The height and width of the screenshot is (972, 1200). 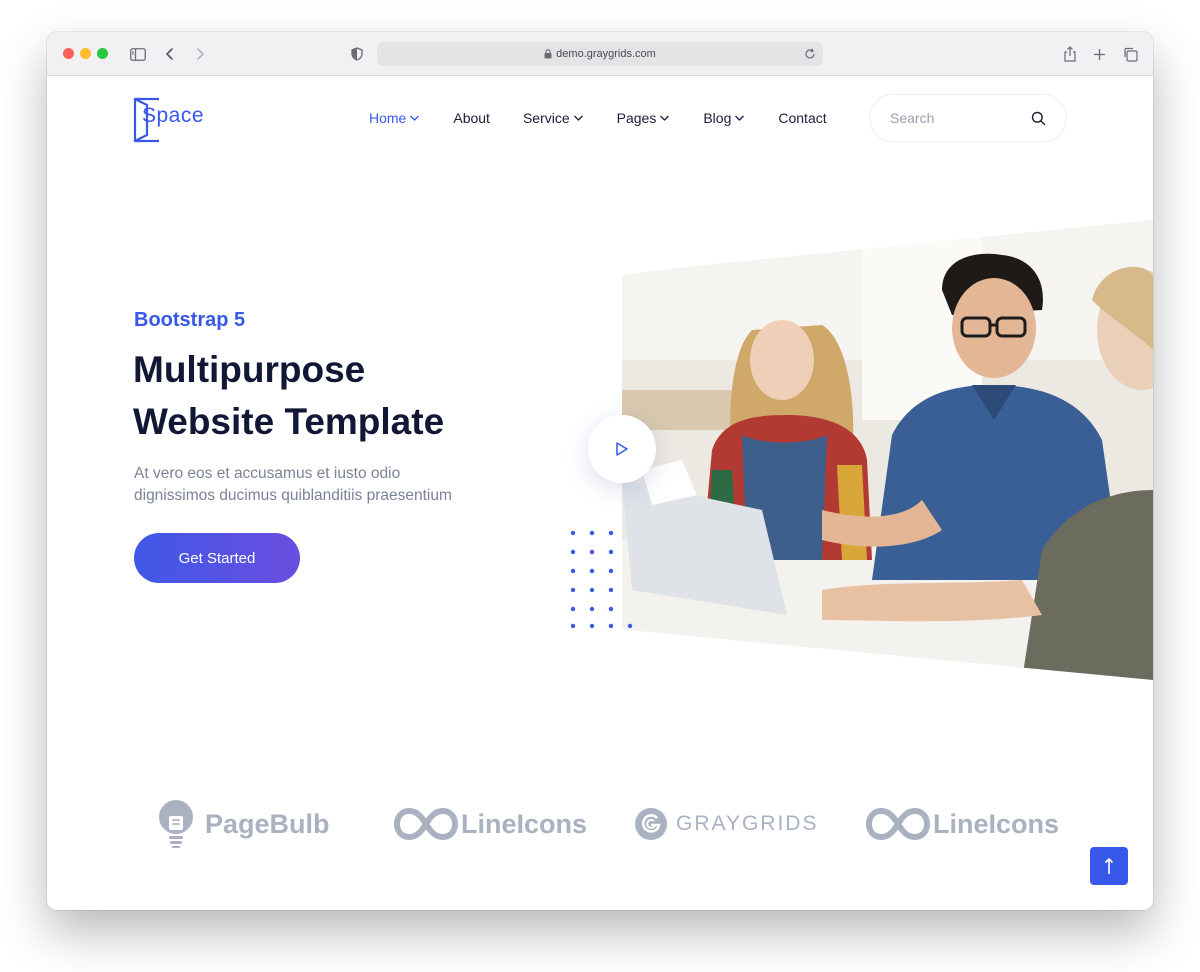 I want to click on logo-text: Space, so click(x=173, y=116).